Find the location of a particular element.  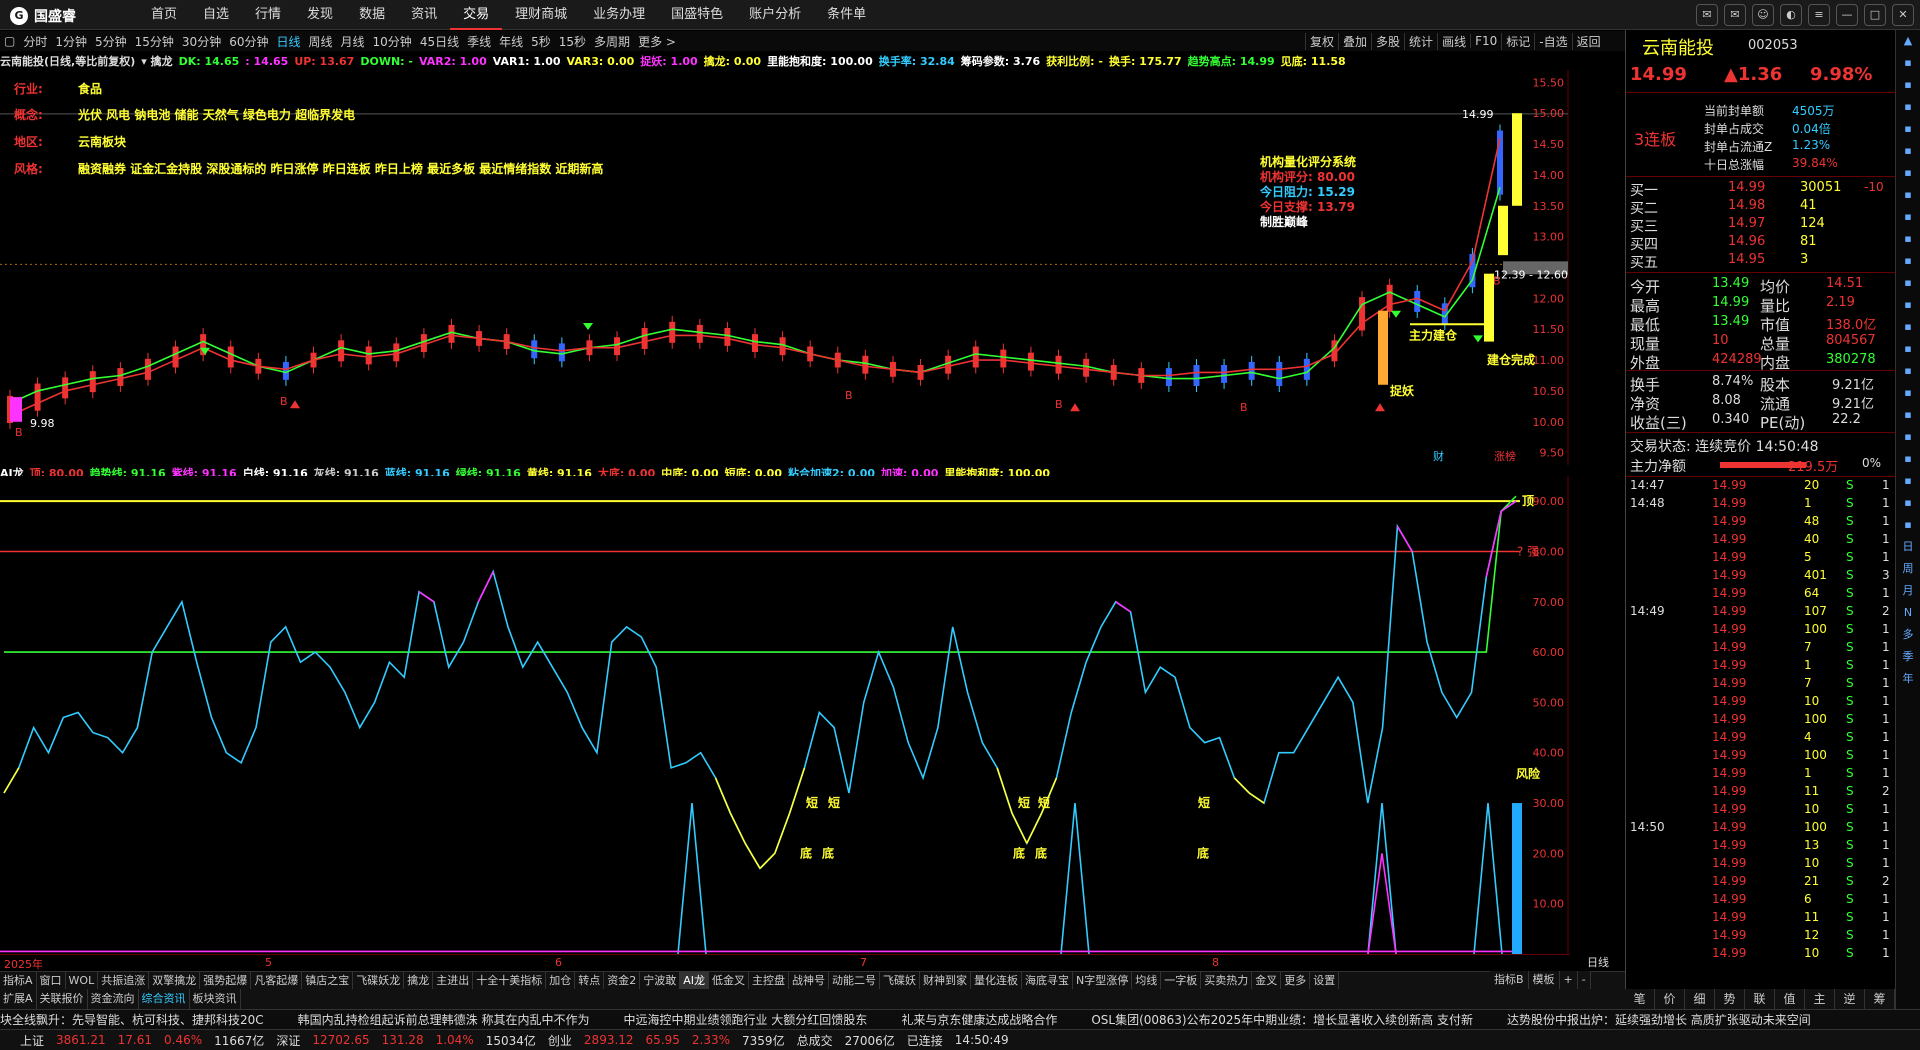

indicator-tab: 均线 is located at coordinates (1147, 980).